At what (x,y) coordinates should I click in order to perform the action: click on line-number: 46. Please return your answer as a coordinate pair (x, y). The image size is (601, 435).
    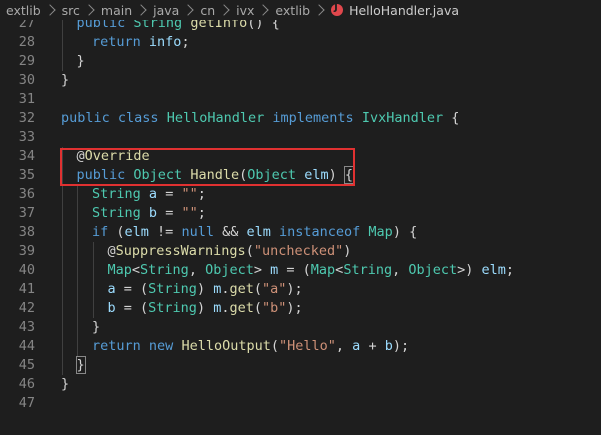
    Looking at the image, I should click on (26, 384).